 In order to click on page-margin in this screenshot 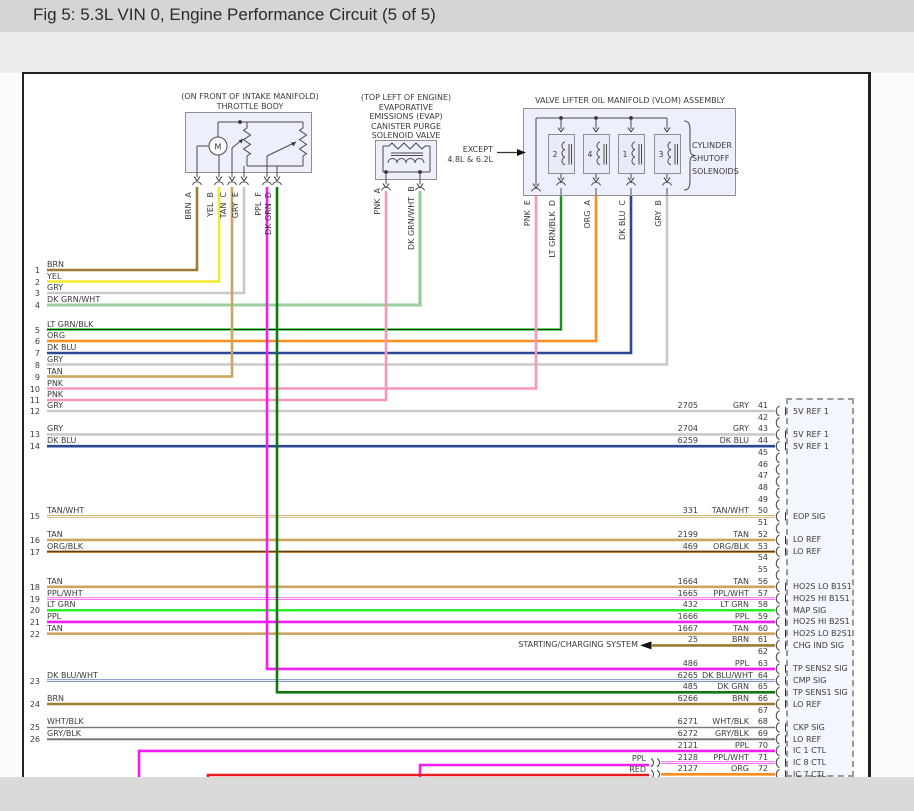, I will do `click(457, 52)`.